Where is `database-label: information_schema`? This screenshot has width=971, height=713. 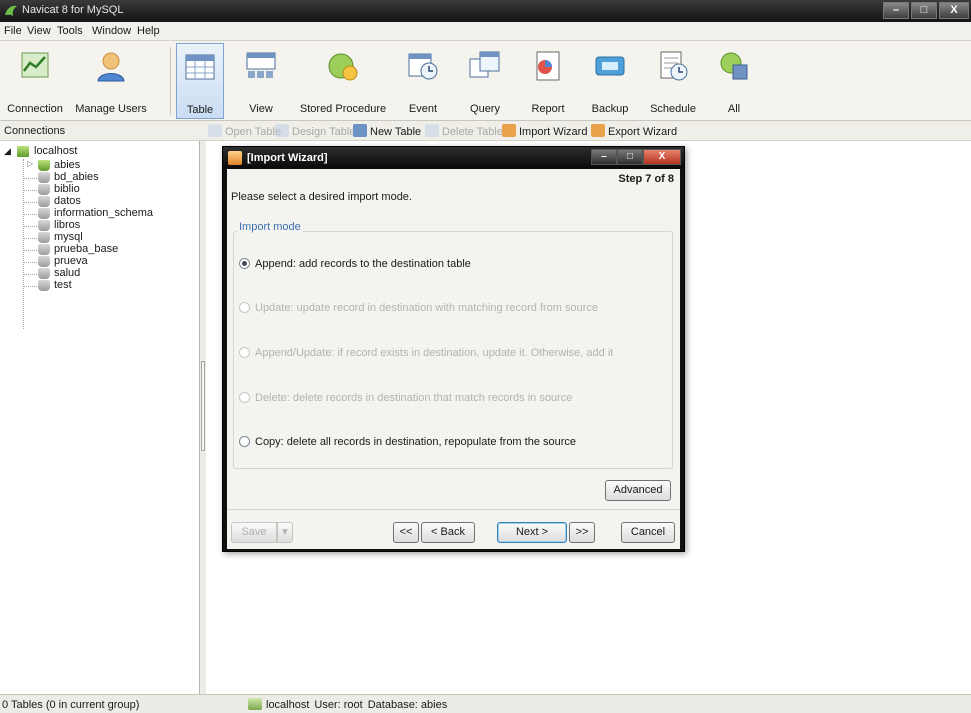 database-label: information_schema is located at coordinates (104, 213).